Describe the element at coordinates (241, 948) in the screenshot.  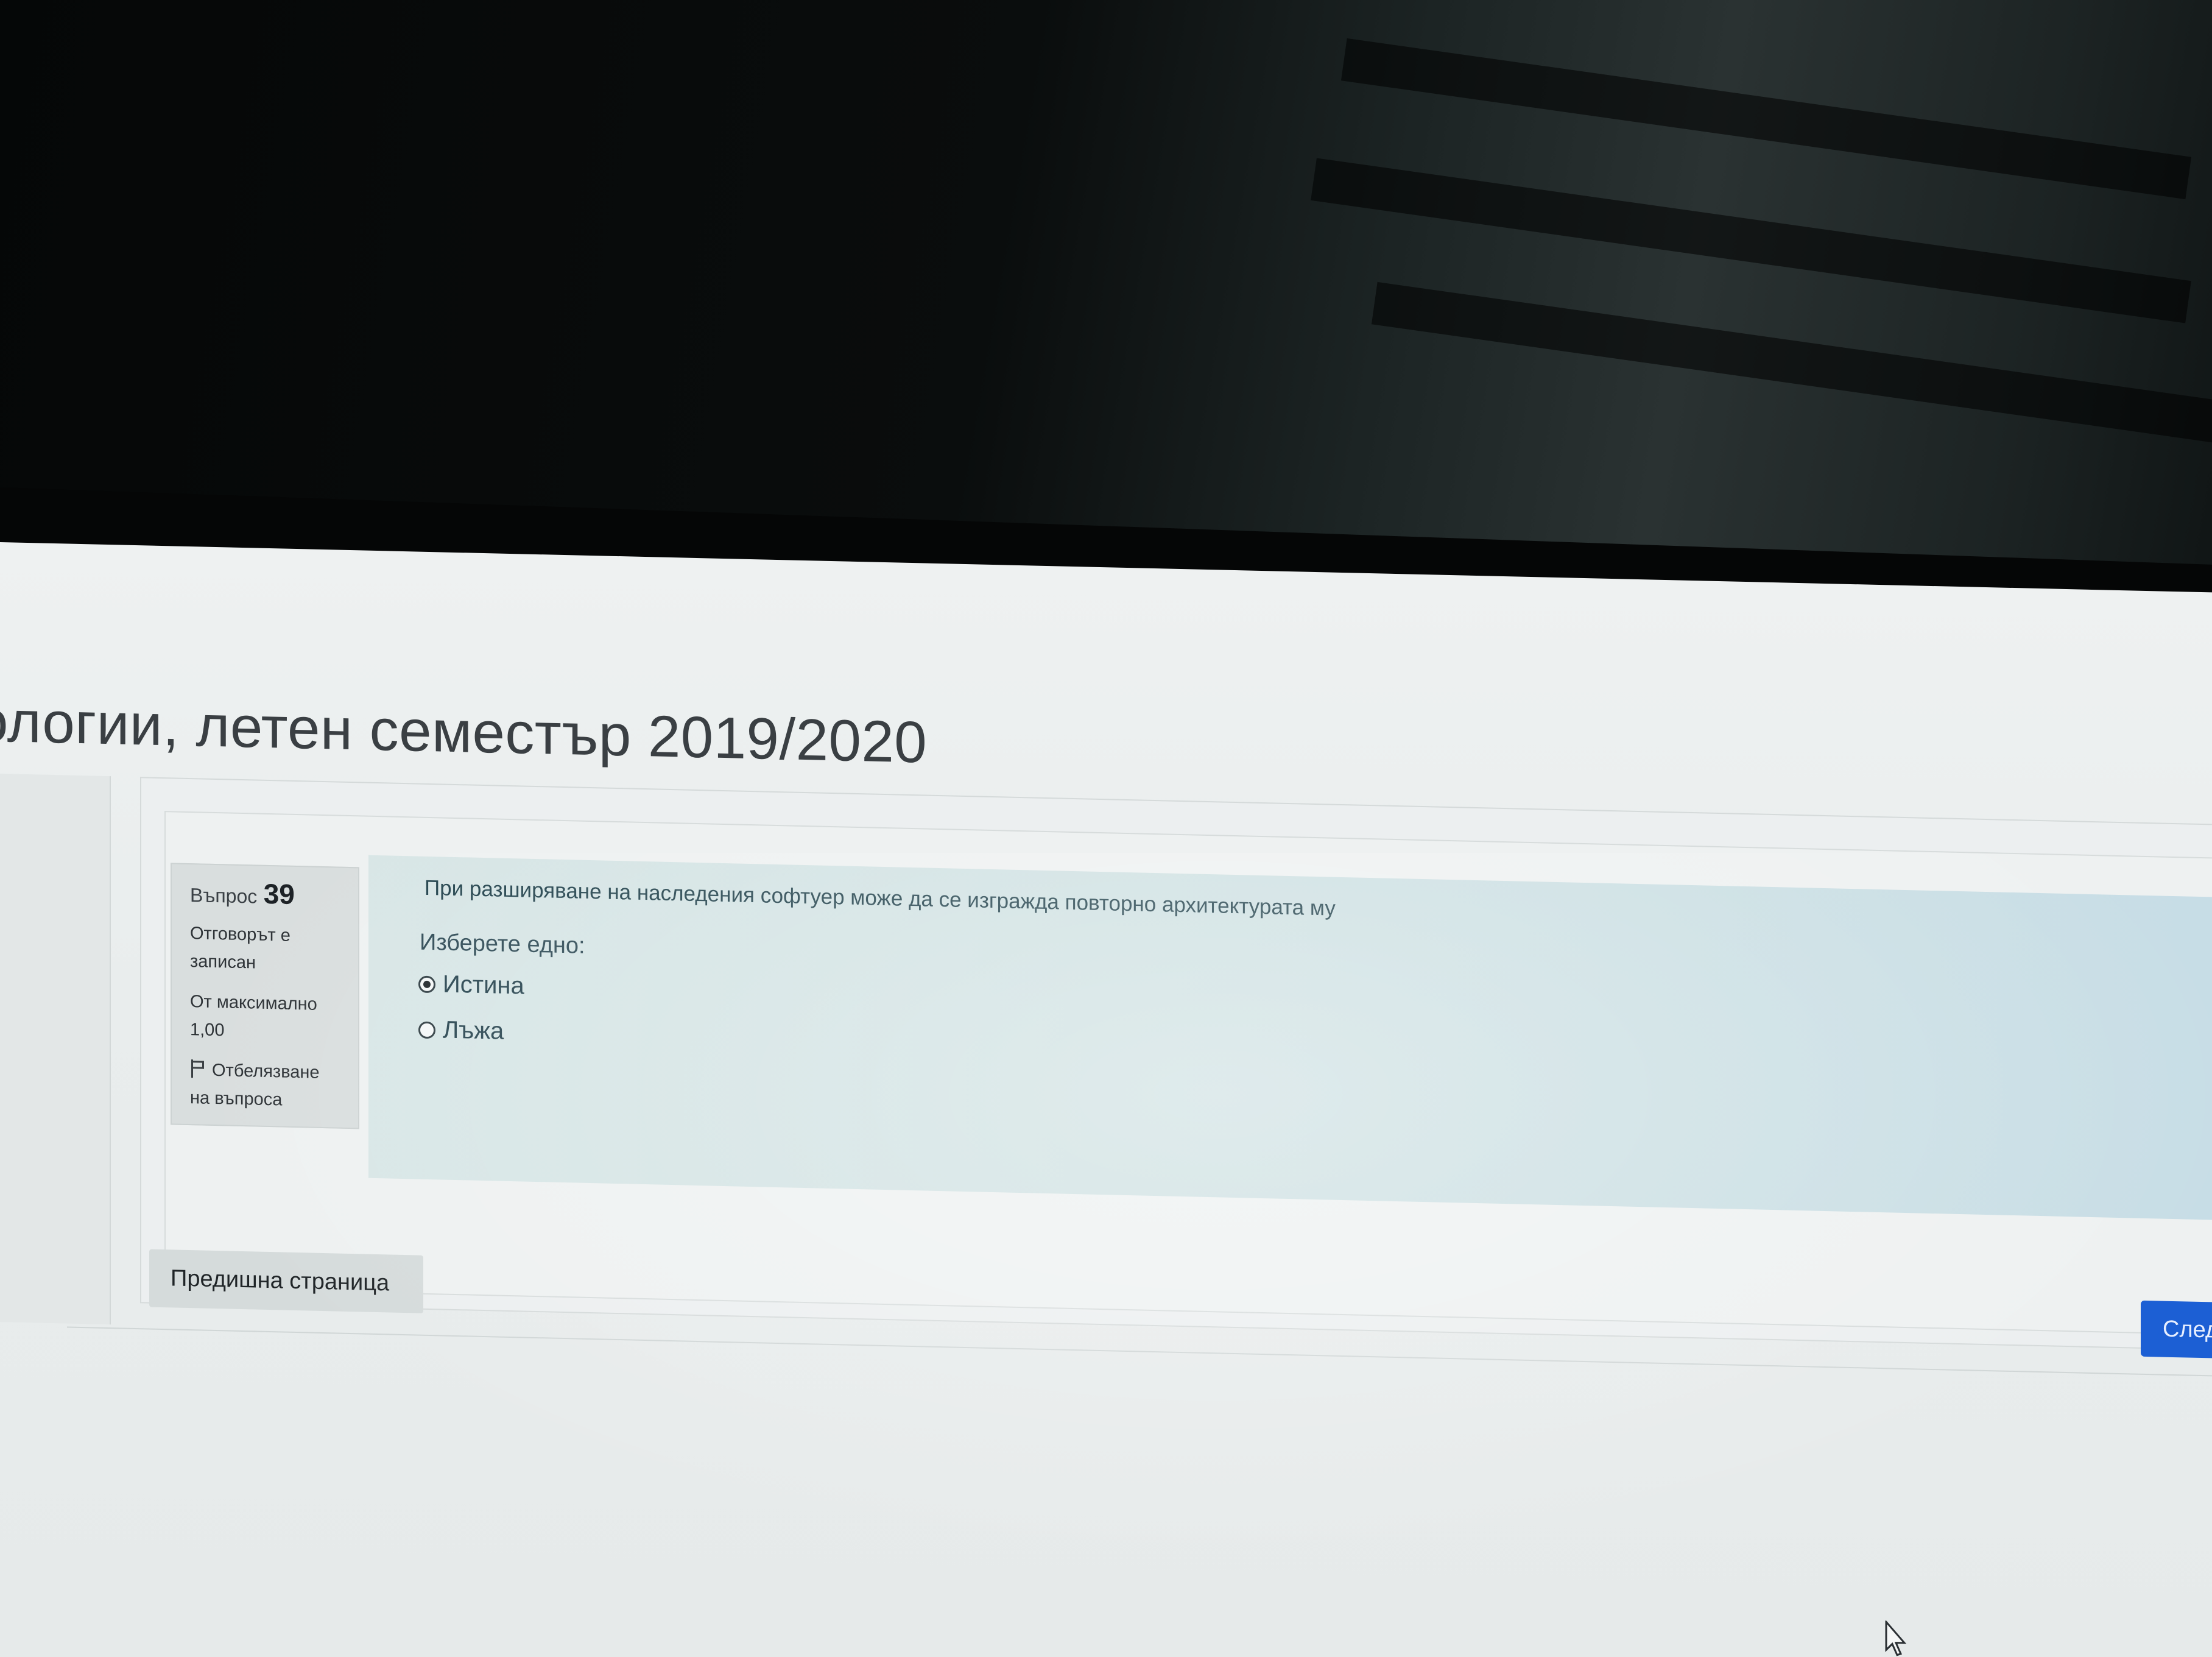
I see `question-state: Отговорът е записан` at that location.